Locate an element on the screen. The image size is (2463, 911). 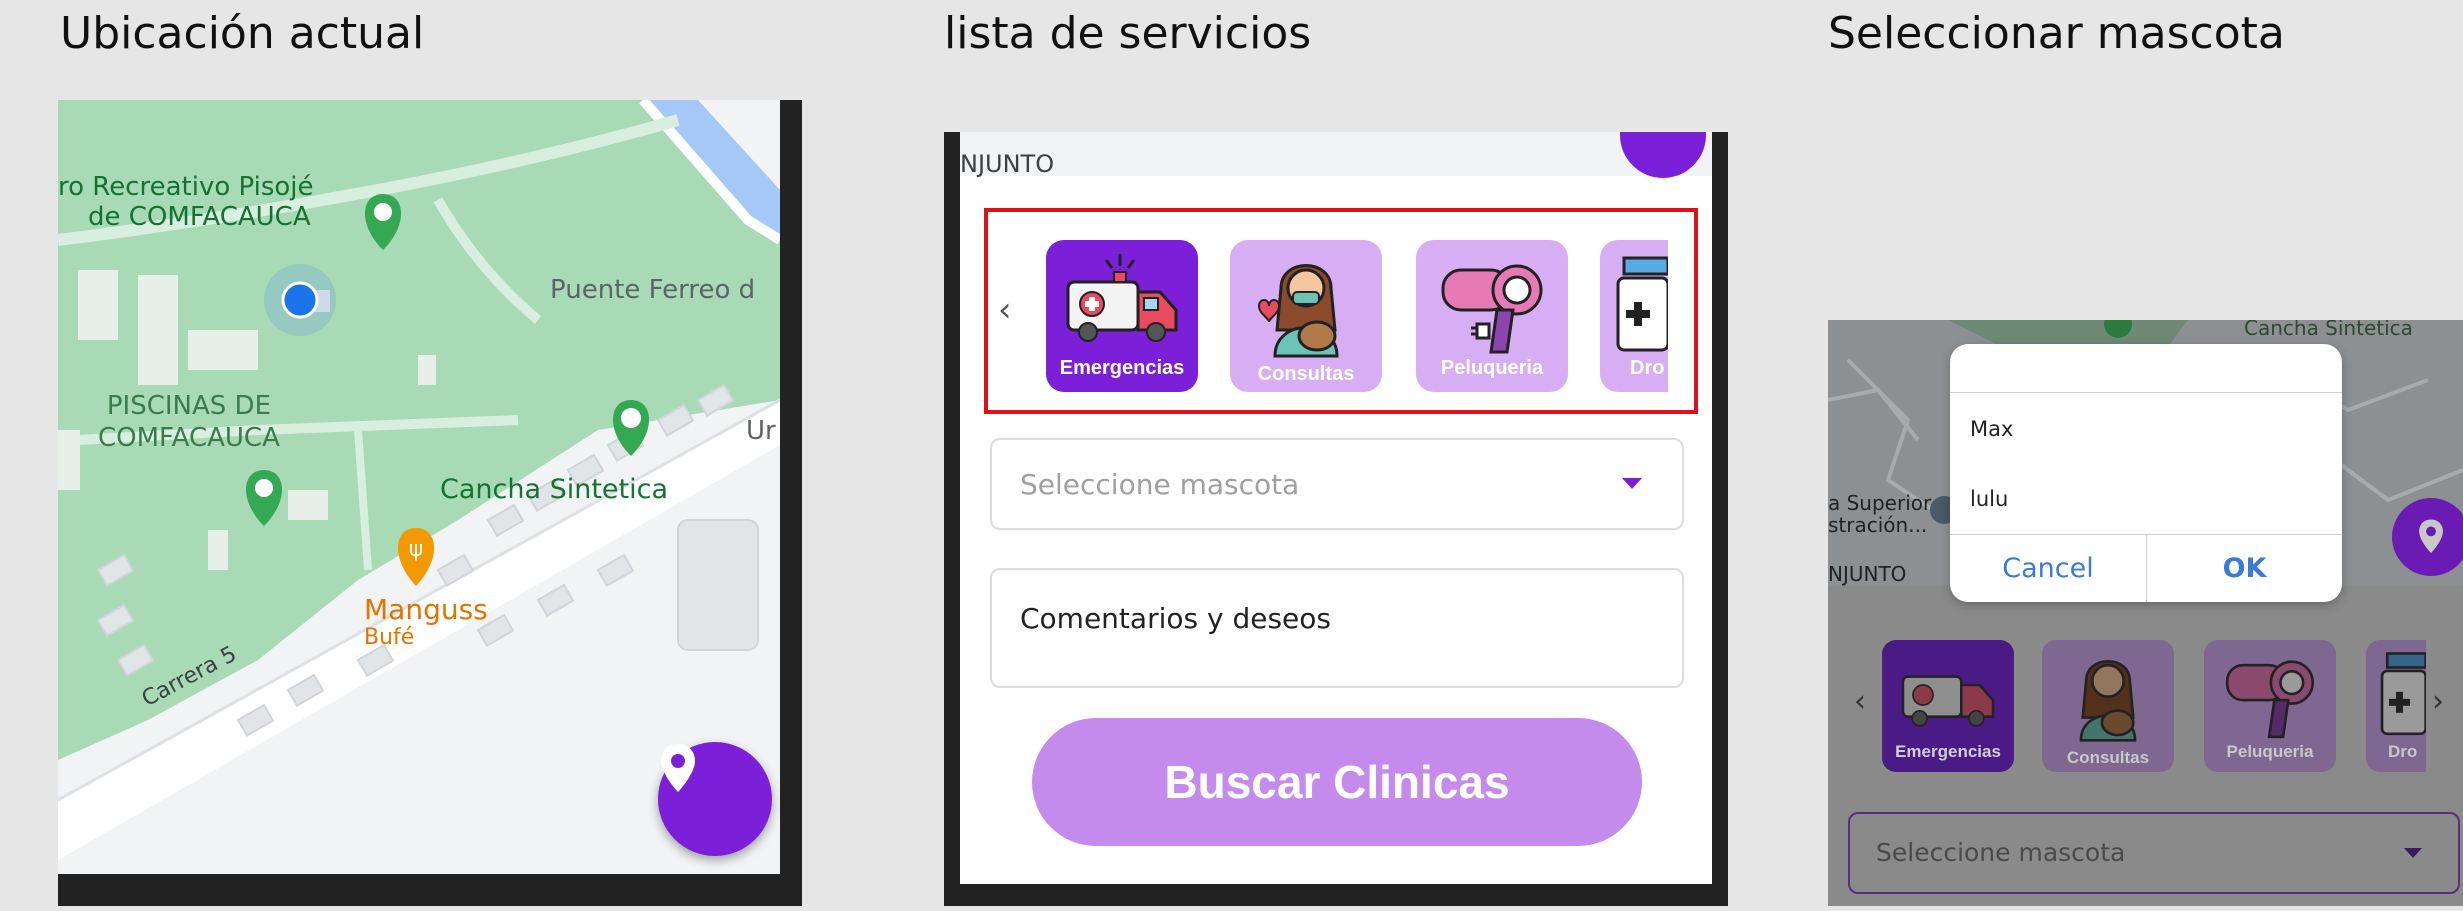
map-strip: NJUNTO is located at coordinates (1336, 155).